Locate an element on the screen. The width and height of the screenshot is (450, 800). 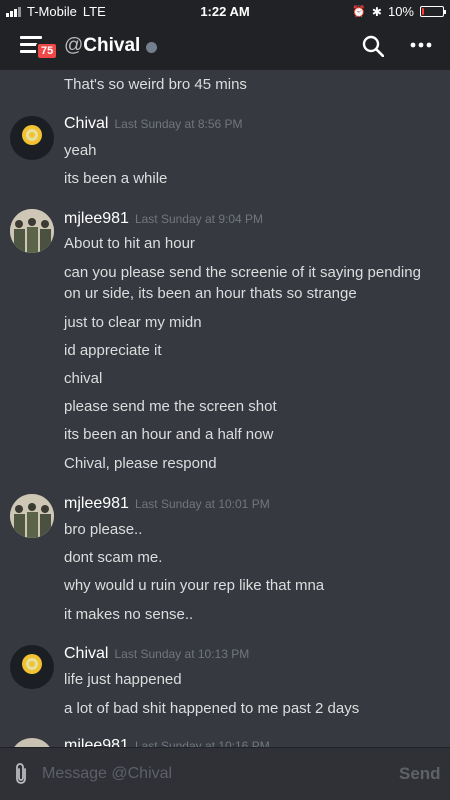
presence-dot is located at coordinates (152, 47).